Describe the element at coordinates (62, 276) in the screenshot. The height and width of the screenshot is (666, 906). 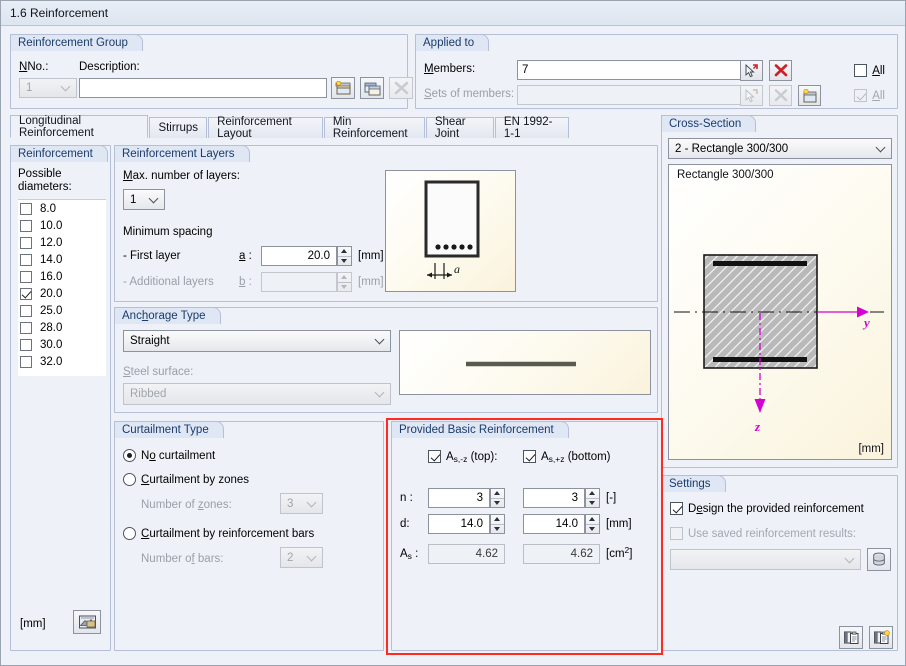
I see `list-item: 16.0` at that location.